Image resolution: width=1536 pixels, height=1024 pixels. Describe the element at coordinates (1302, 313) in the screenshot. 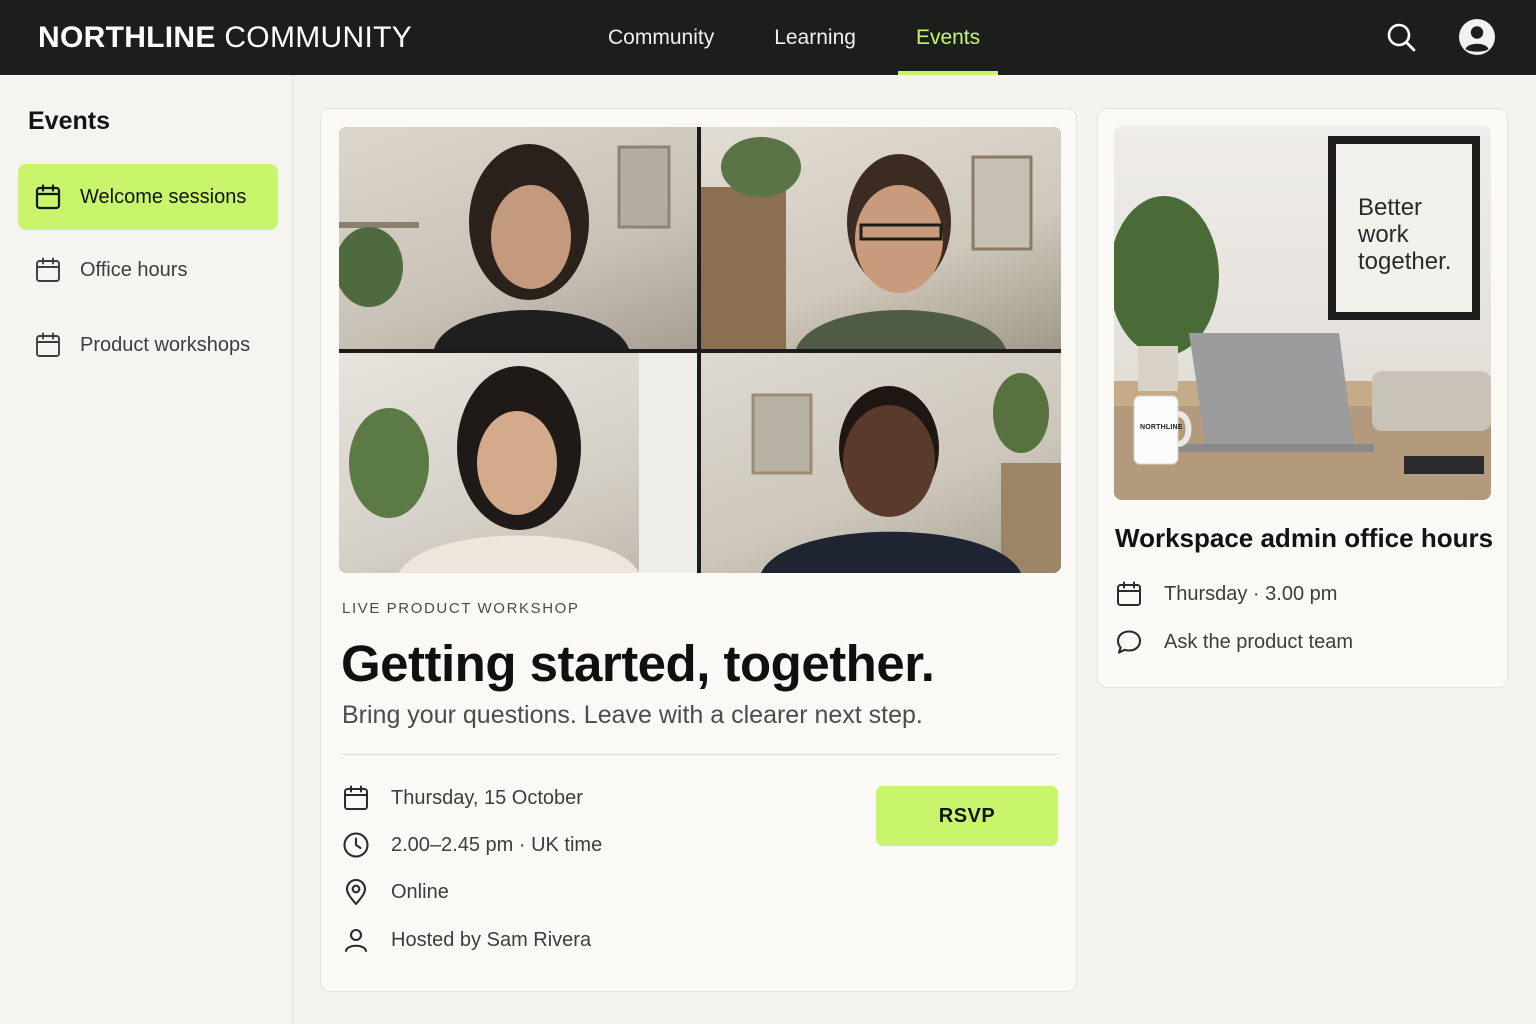

I see `workspace-photo: Better work together. NORTHLINE` at that location.